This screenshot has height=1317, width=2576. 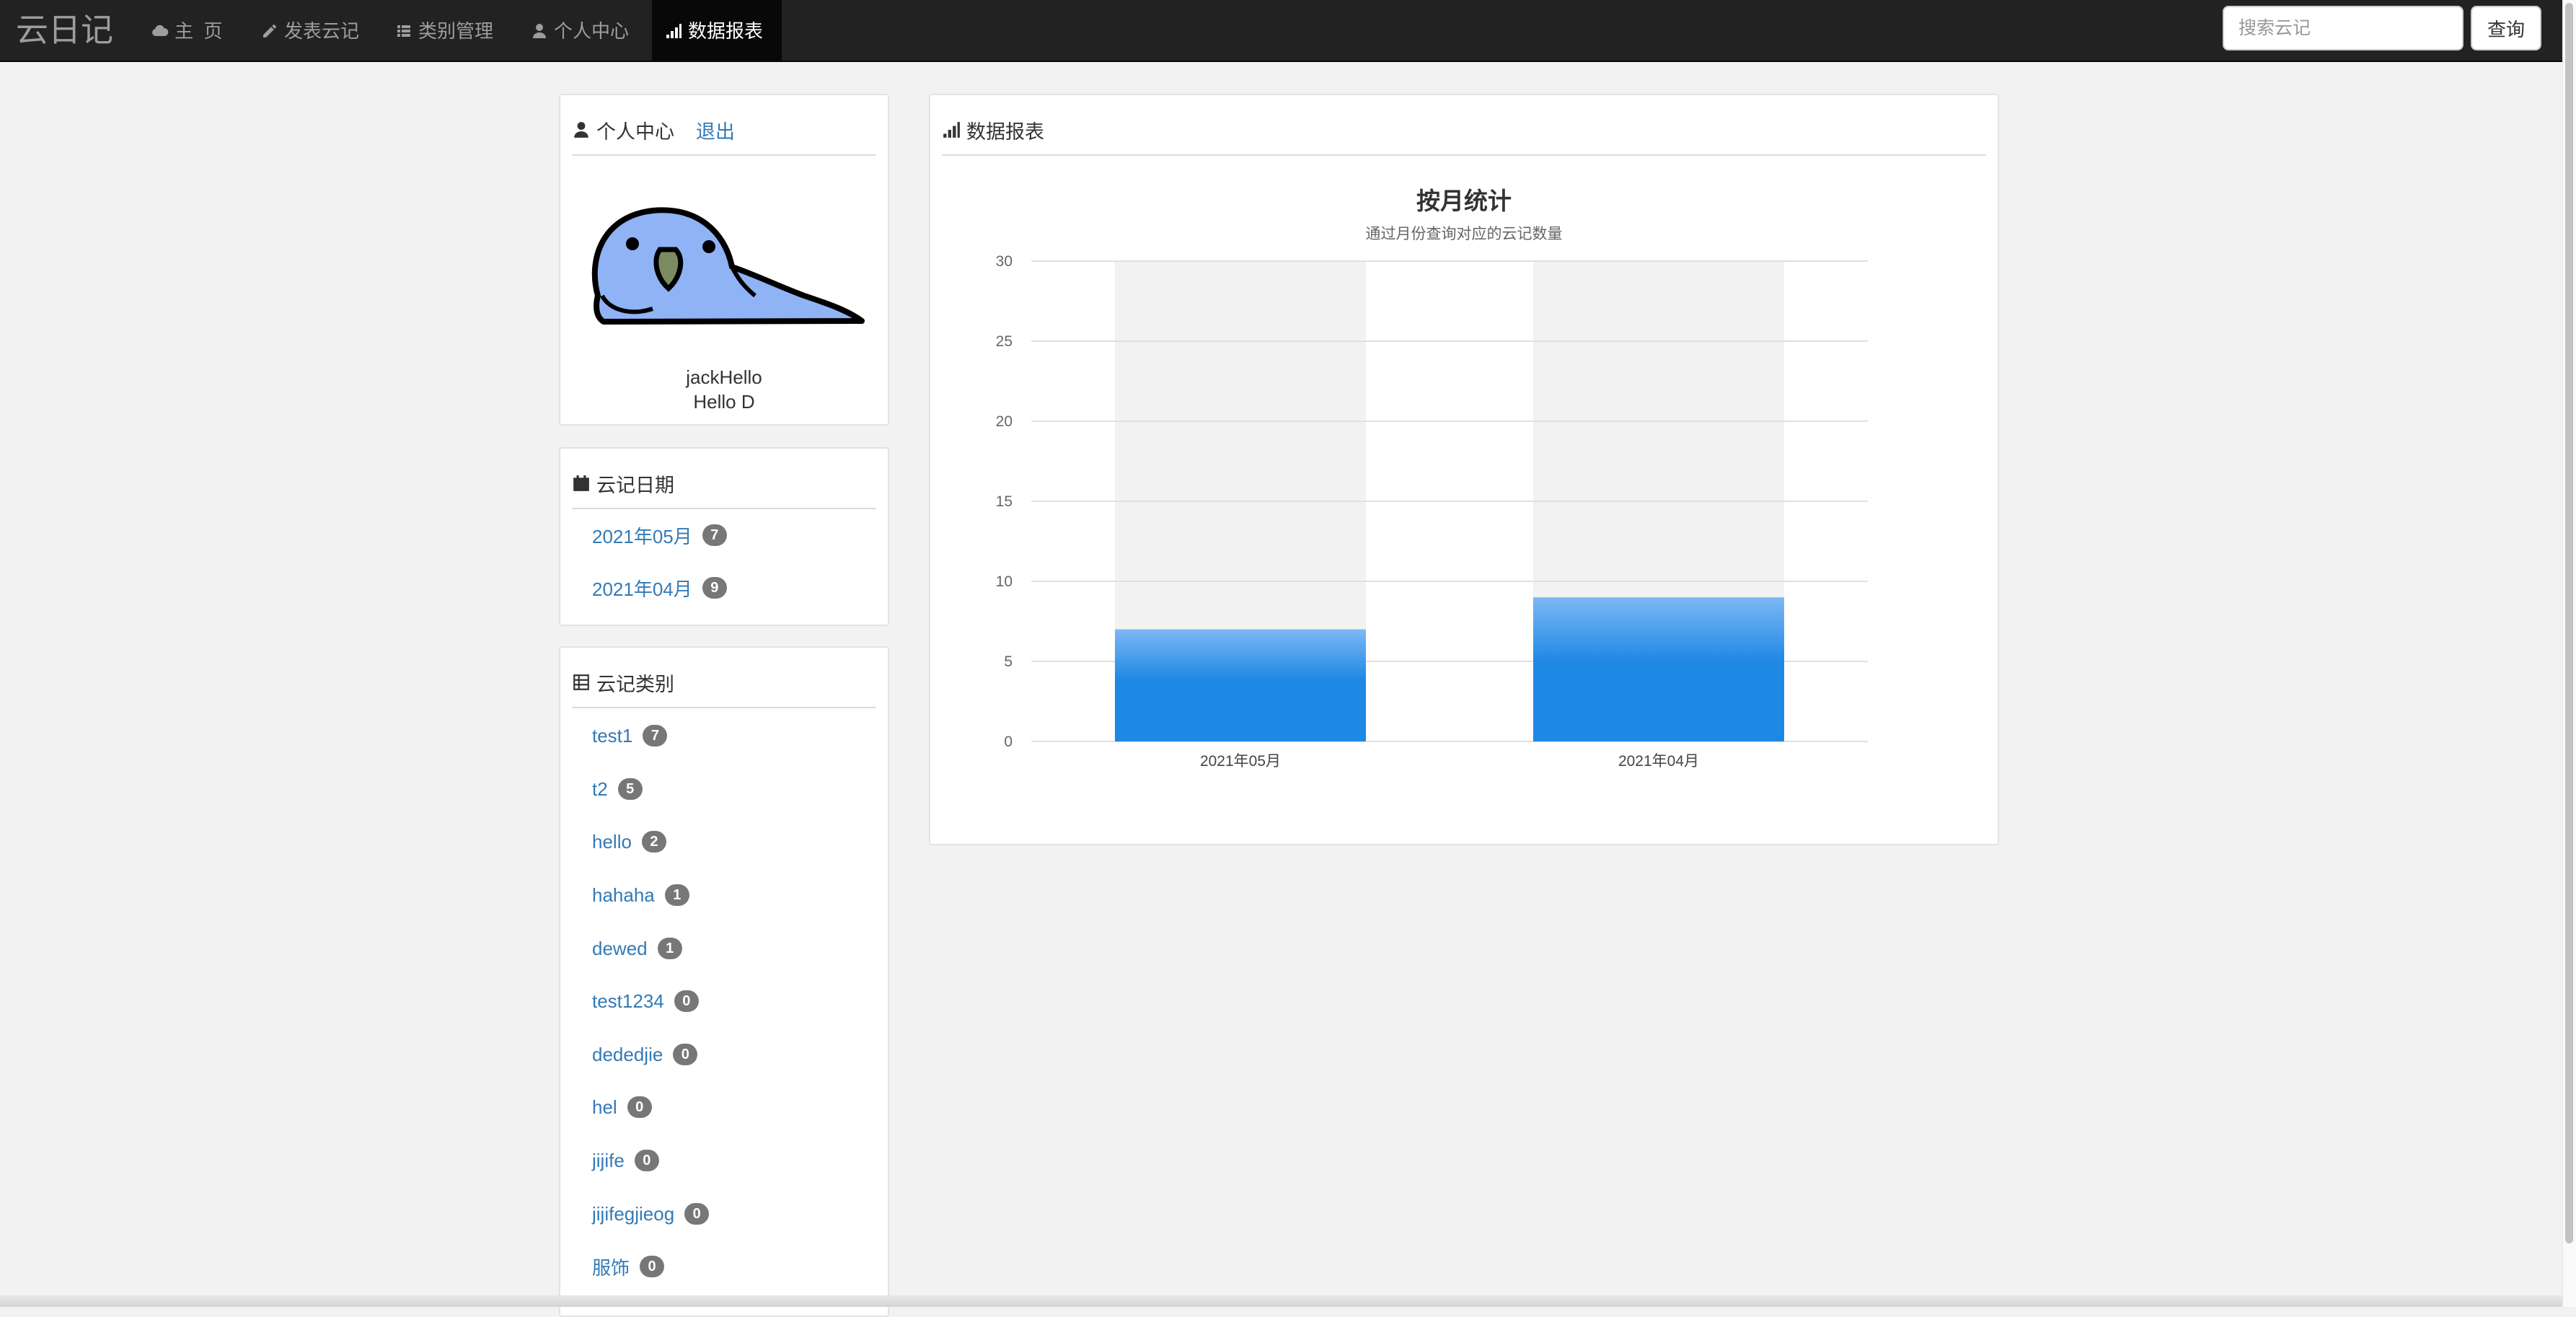 What do you see at coordinates (726, 31) in the screenshot?
I see `nav-report-label: 数据报表` at bounding box center [726, 31].